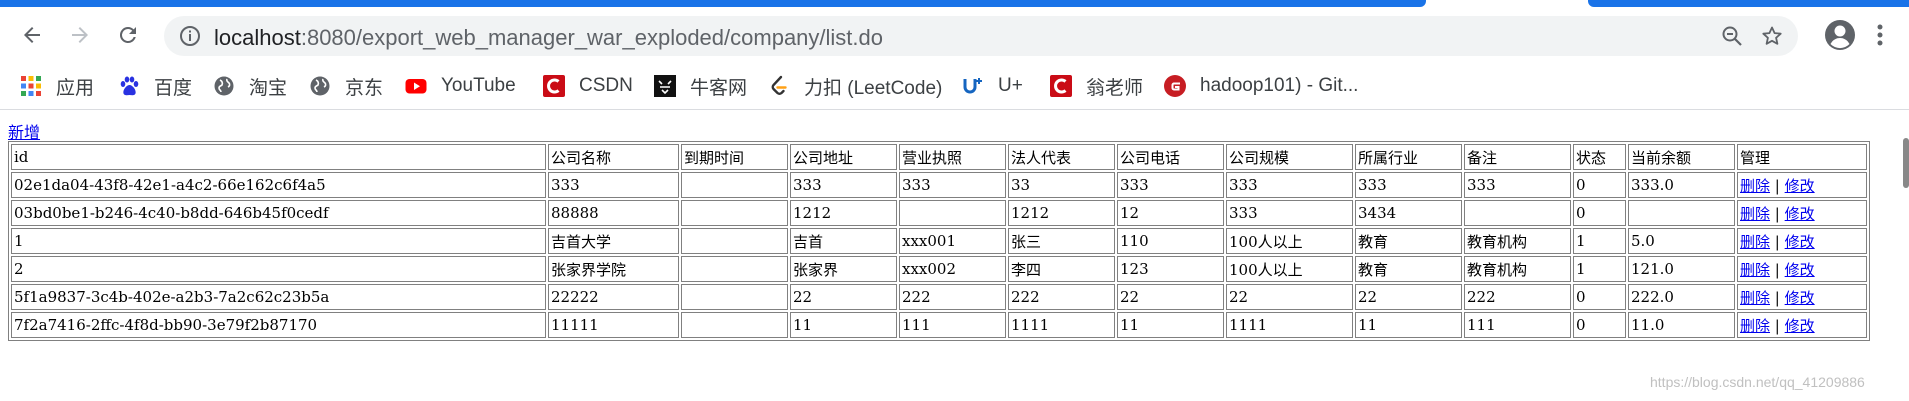 Image resolution: width=1909 pixels, height=401 pixels. I want to click on table-cell: 33, so click(1061, 185).